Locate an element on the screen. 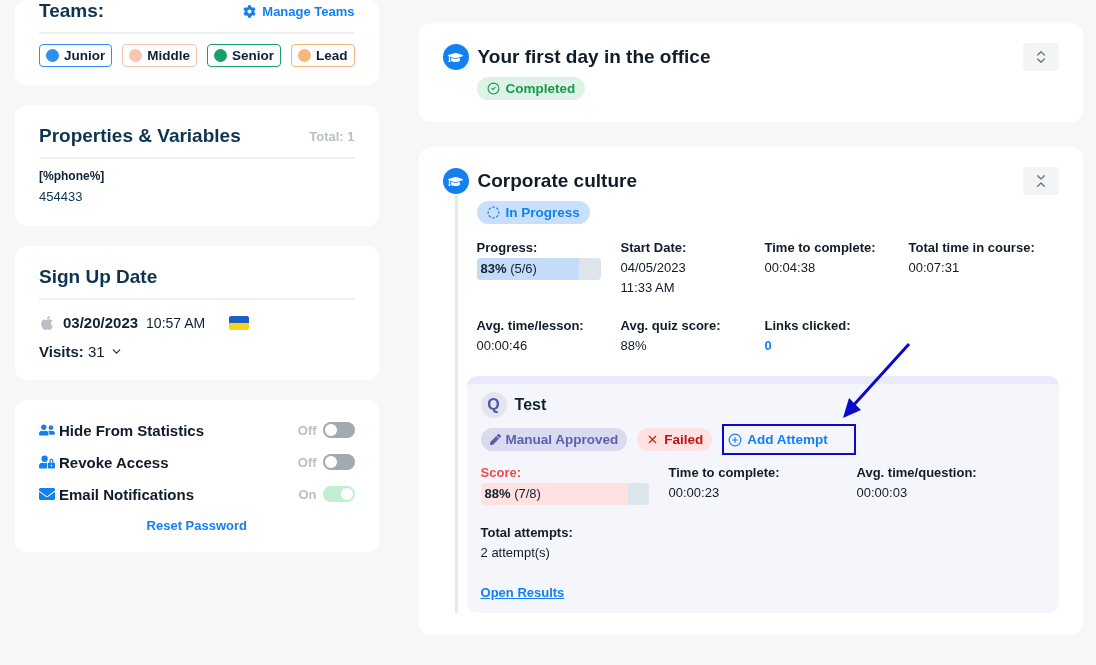 This screenshot has height=665, width=1096. course-title: Corporate culture is located at coordinates (557, 181).